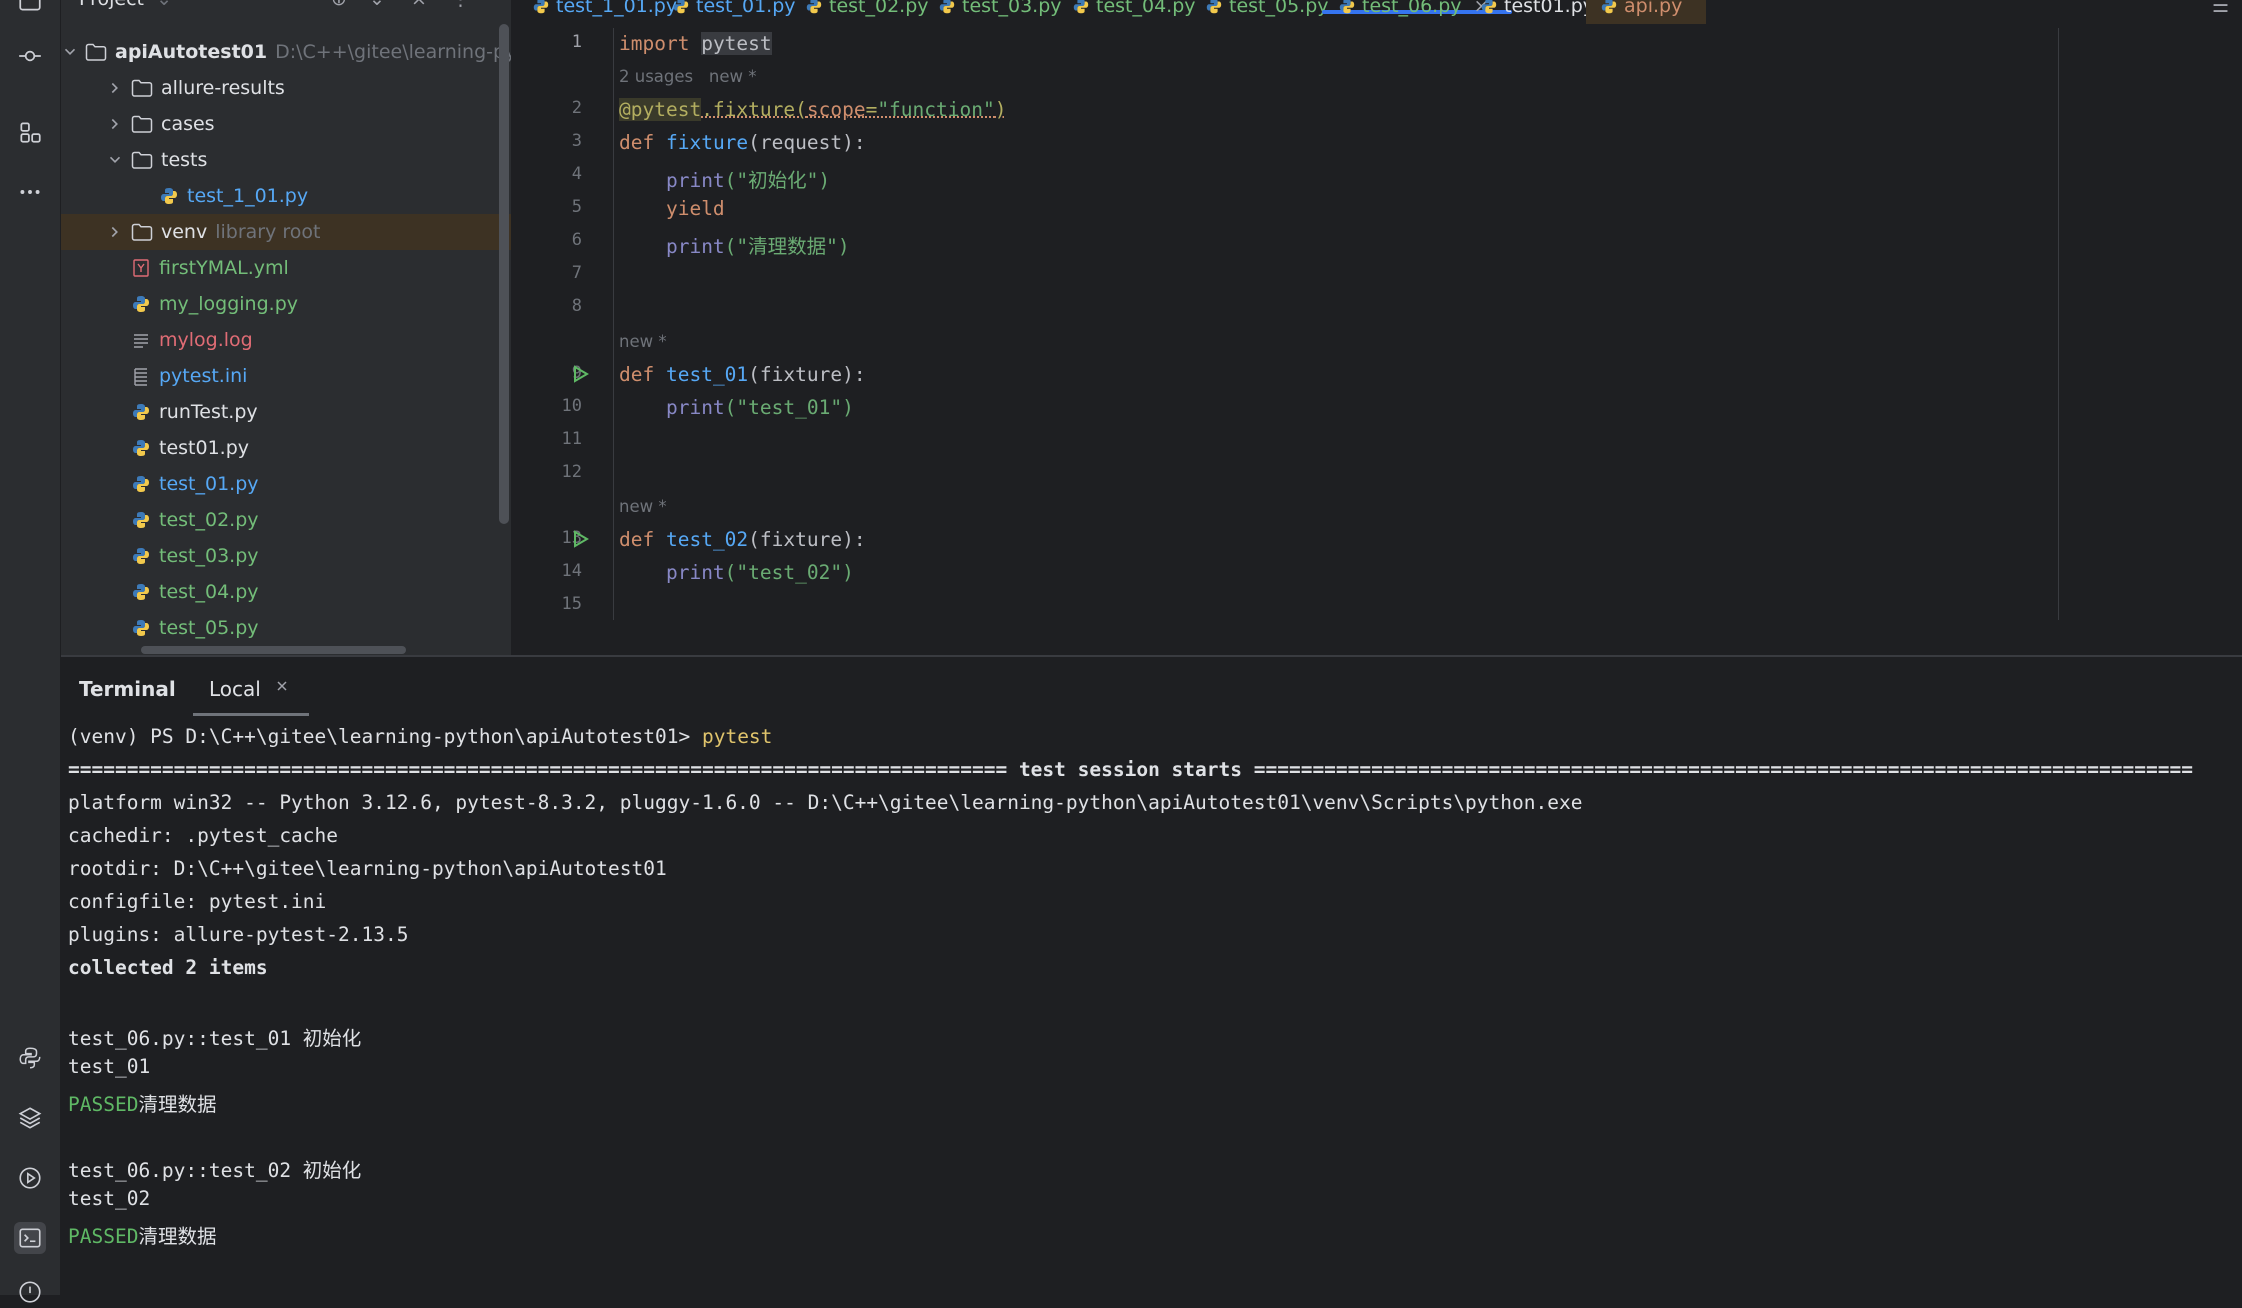 The height and width of the screenshot is (1308, 2242). I want to click on python-console-icon, so click(30, 1058).